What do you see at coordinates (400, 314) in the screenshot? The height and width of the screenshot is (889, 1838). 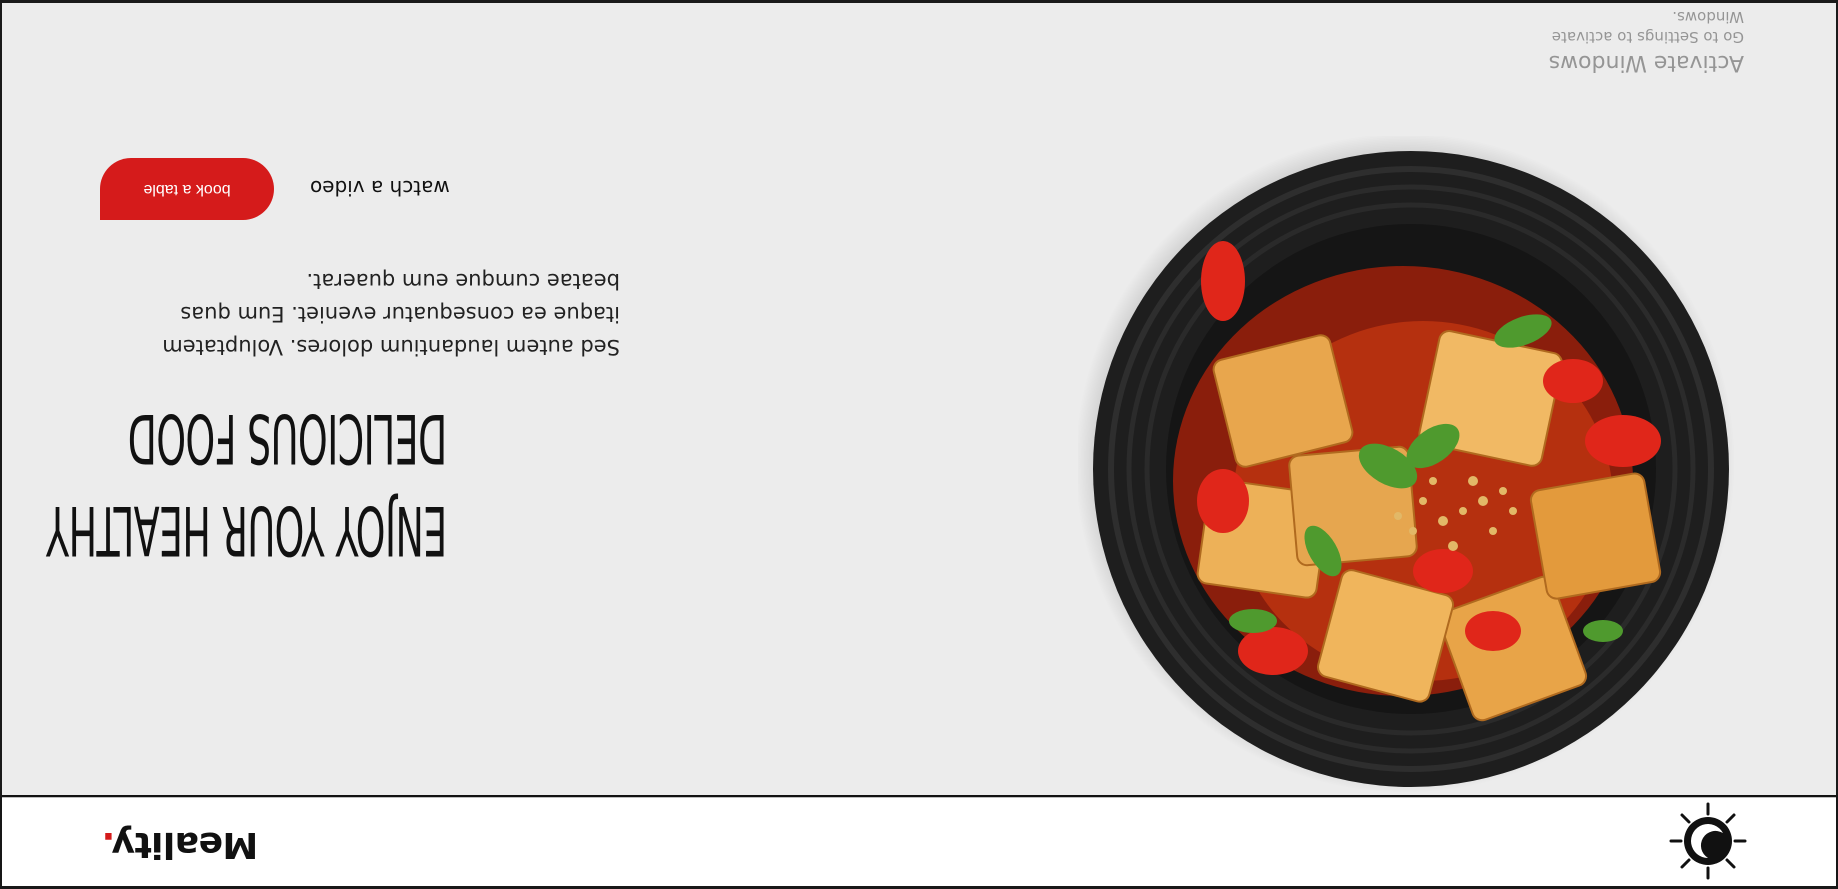 I see `hero-description-line-2: itaque ea consequatur eveniet. Eum quas` at bounding box center [400, 314].